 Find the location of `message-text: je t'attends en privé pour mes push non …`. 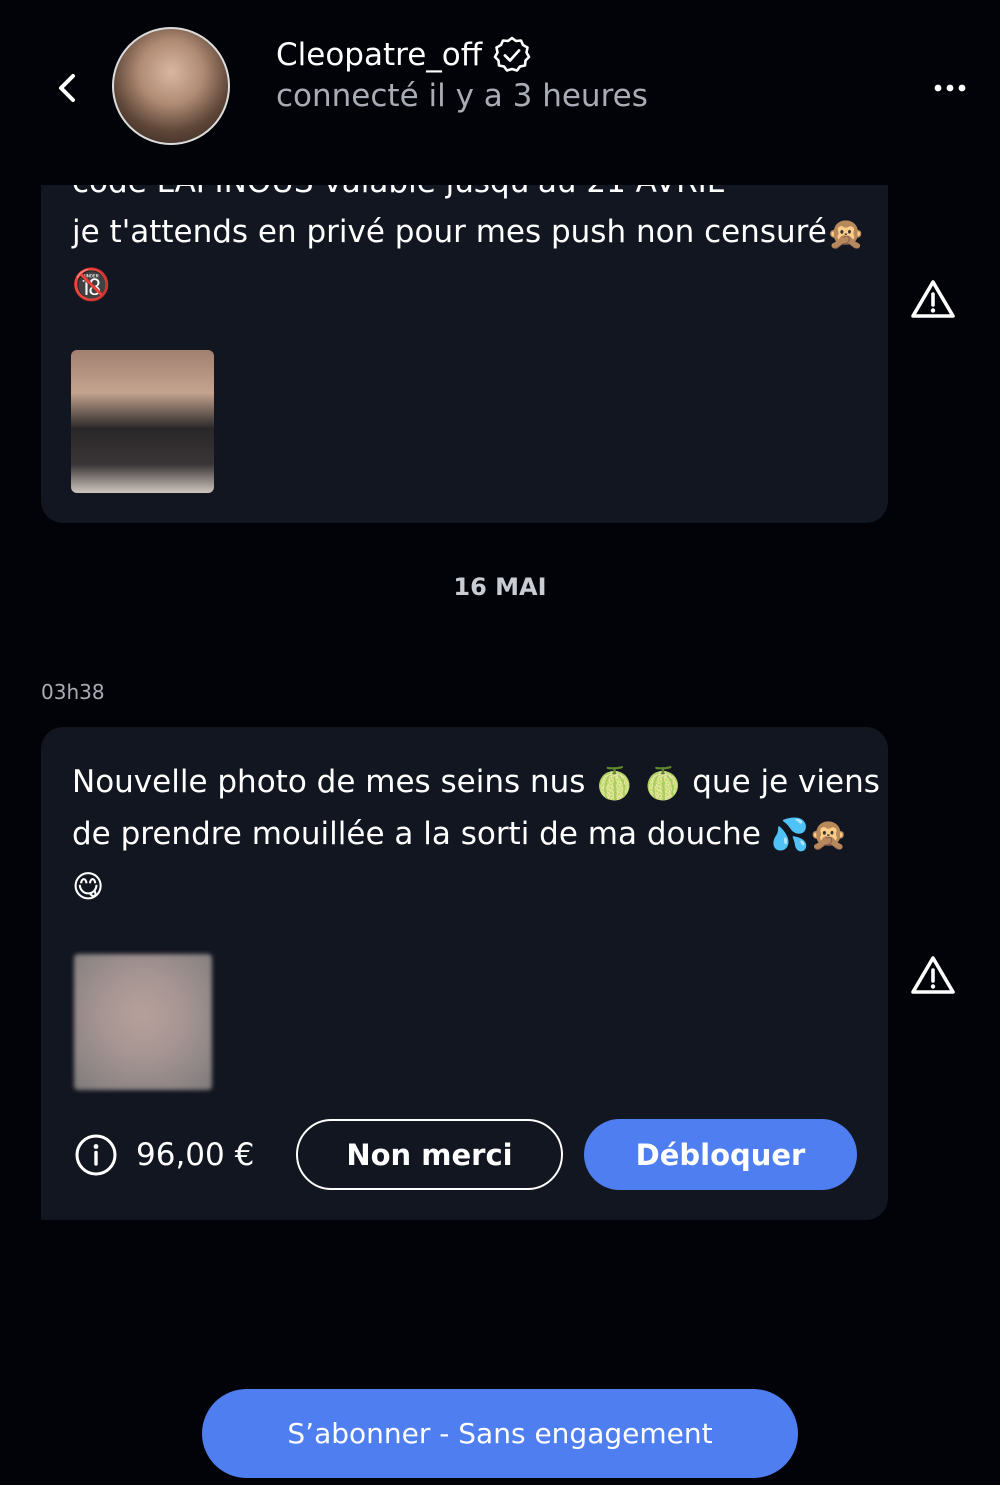

message-text: je t'attends en privé pour mes push non … is located at coordinates (468, 258).